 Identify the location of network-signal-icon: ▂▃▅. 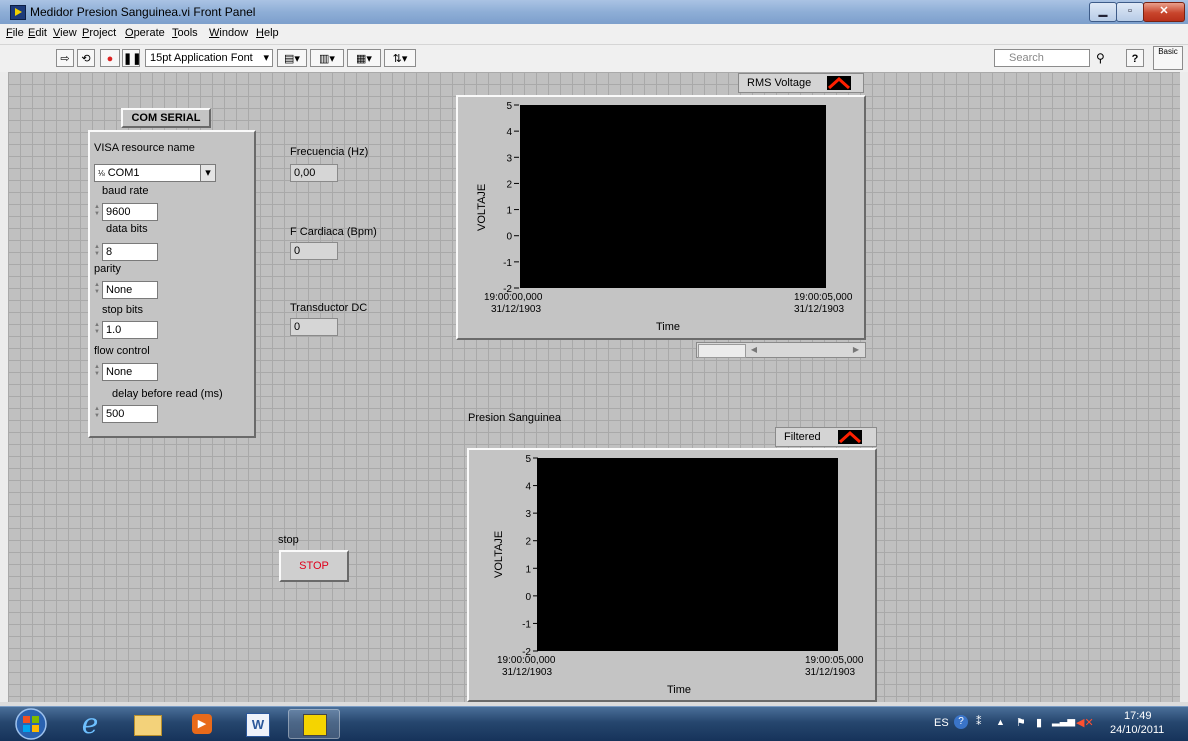
(1063, 721).